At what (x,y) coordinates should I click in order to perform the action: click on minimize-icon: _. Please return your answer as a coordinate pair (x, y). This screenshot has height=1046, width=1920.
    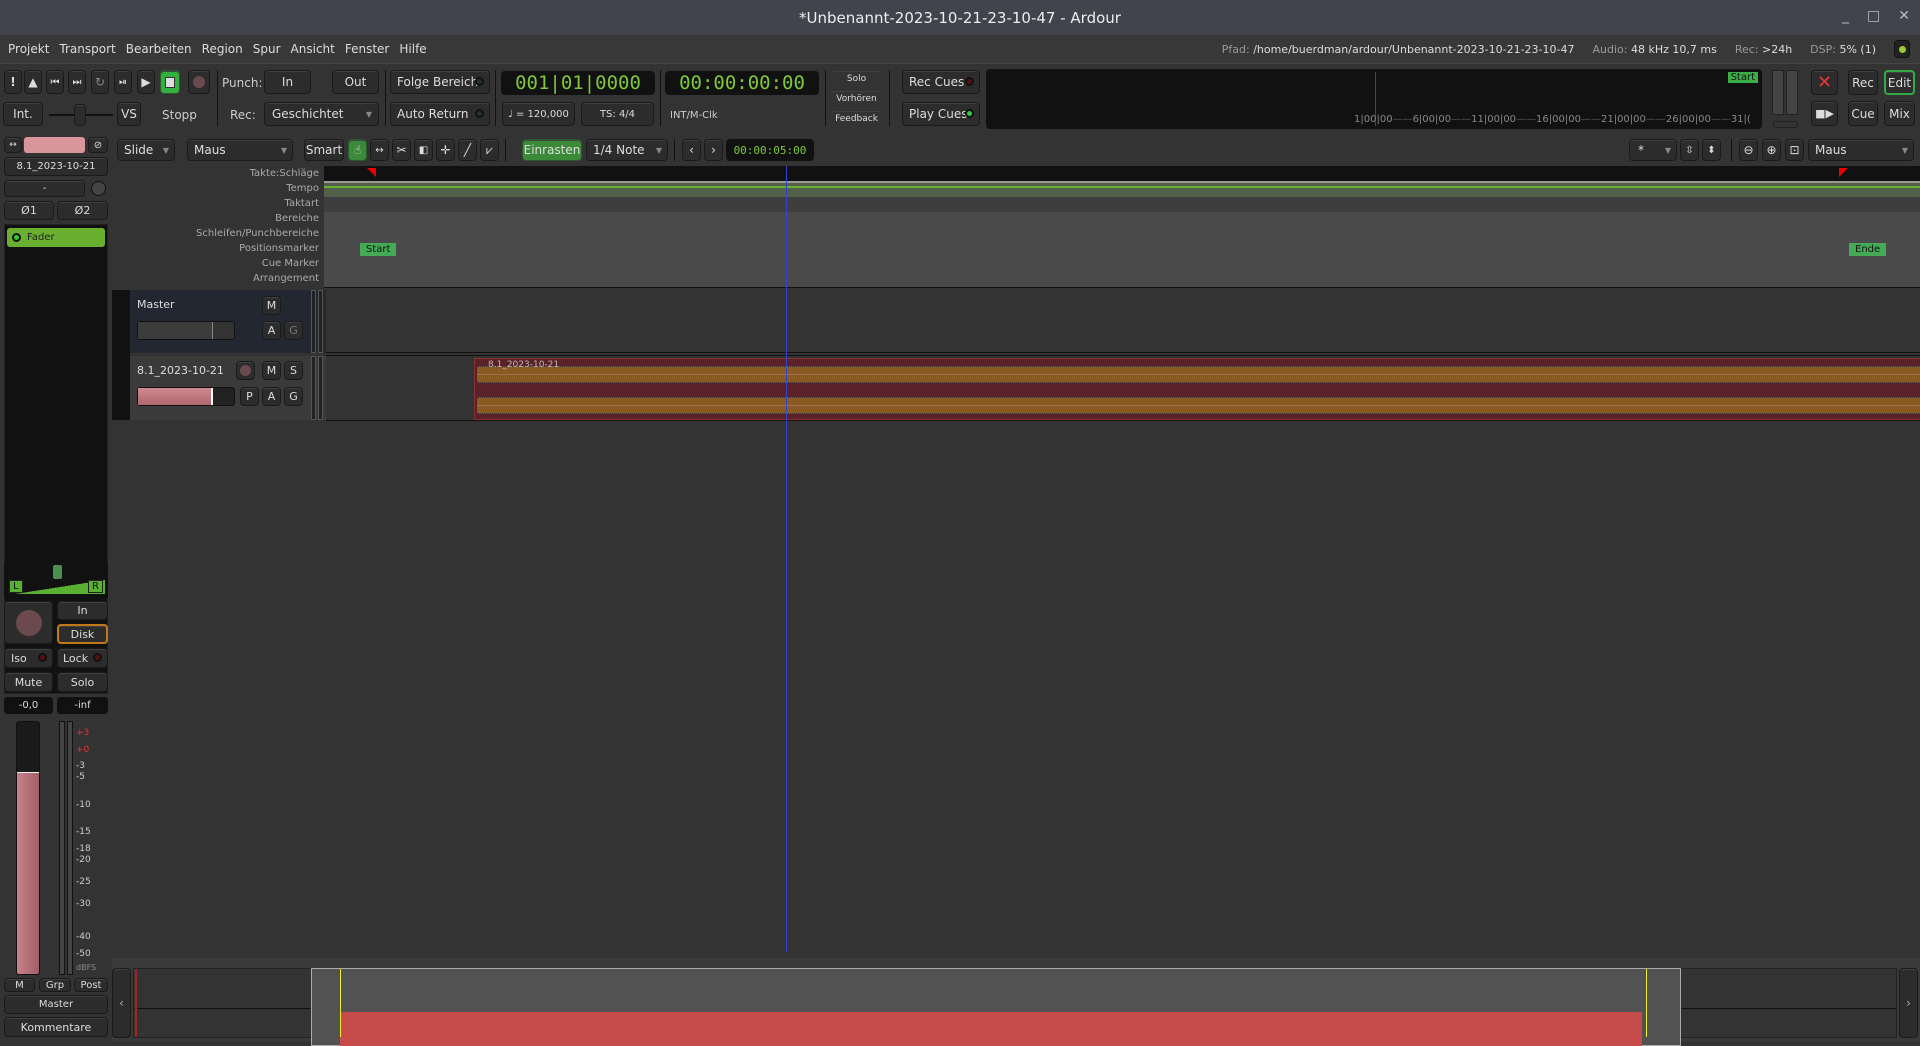
    Looking at the image, I should click on (1845, 16).